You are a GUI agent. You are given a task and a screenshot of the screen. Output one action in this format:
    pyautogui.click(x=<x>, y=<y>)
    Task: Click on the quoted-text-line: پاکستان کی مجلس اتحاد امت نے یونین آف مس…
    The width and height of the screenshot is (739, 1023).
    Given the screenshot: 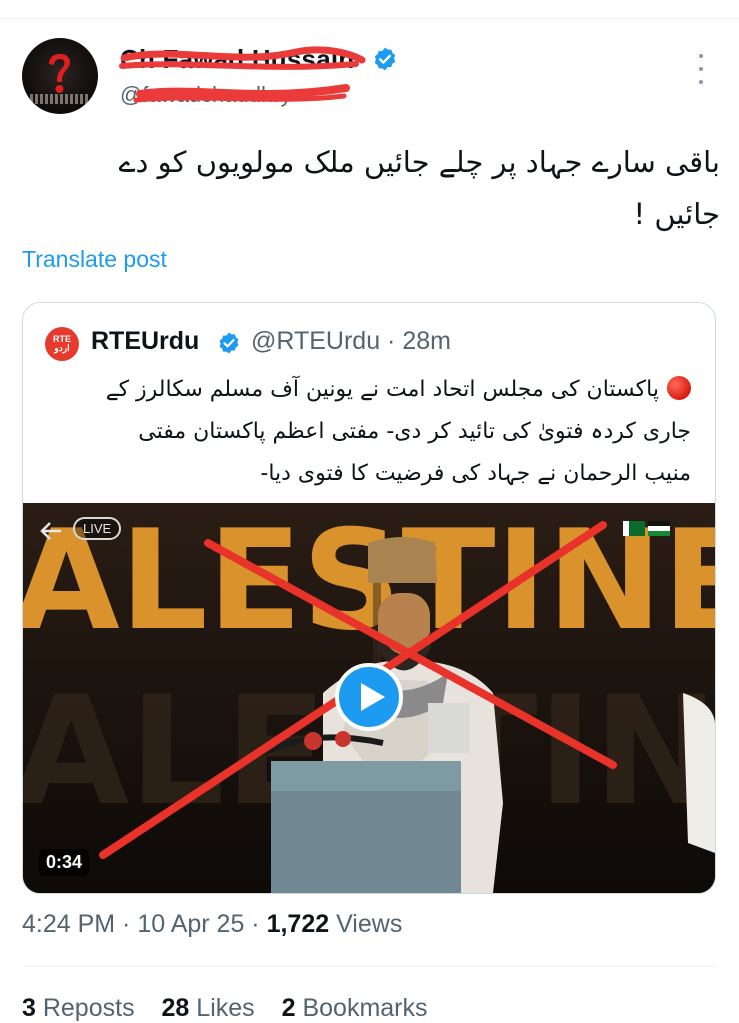 What is the action you would take?
    pyautogui.click(x=368, y=390)
    